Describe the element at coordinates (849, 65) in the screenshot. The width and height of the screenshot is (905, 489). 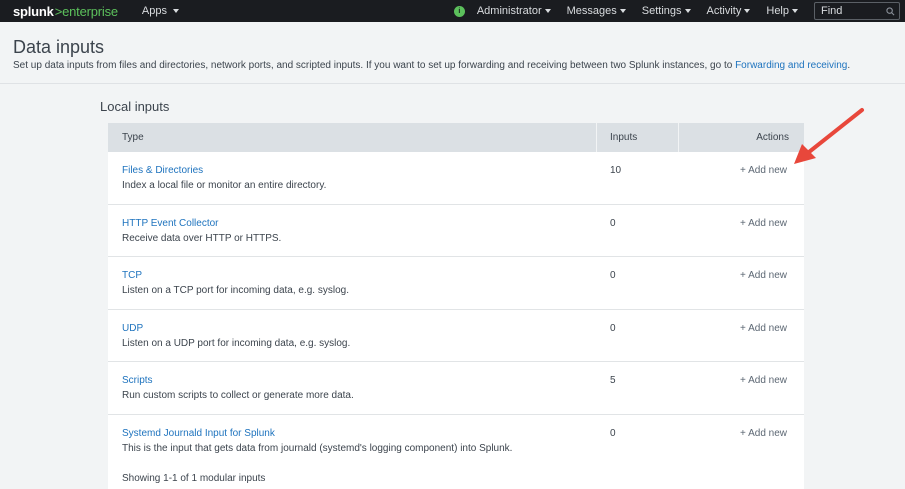
I see `page-description-period: .` at that location.